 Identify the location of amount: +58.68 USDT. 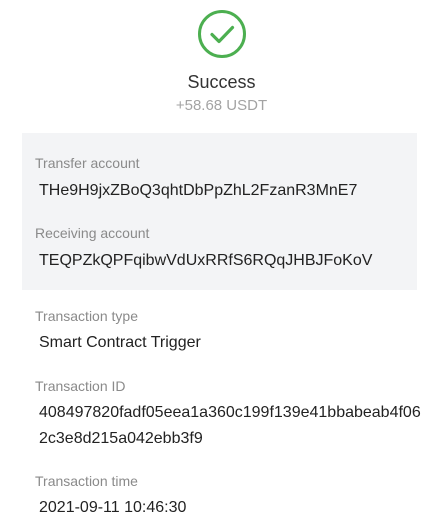
(221, 105).